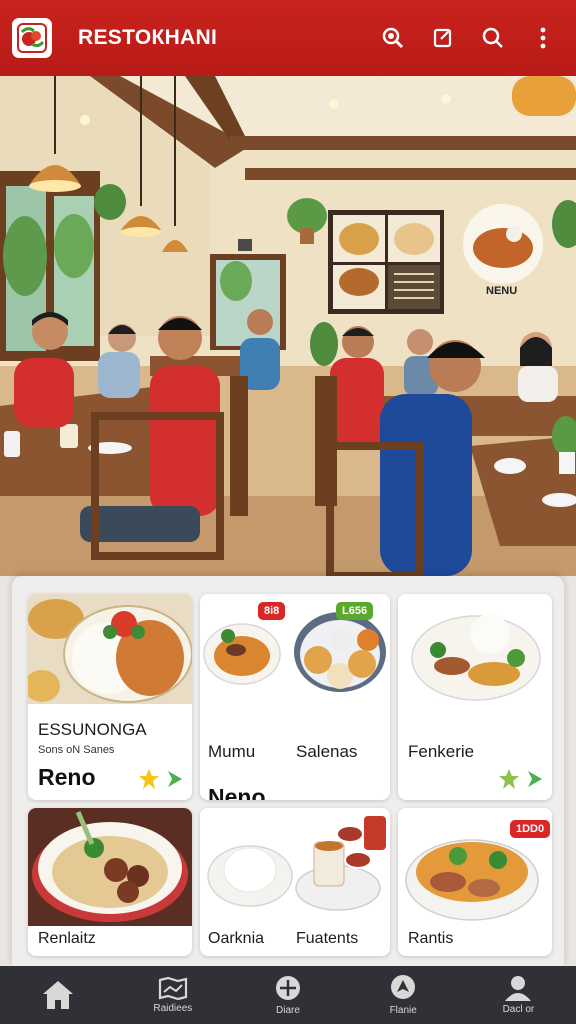  I want to click on card-title: Oarknia, so click(236, 938).